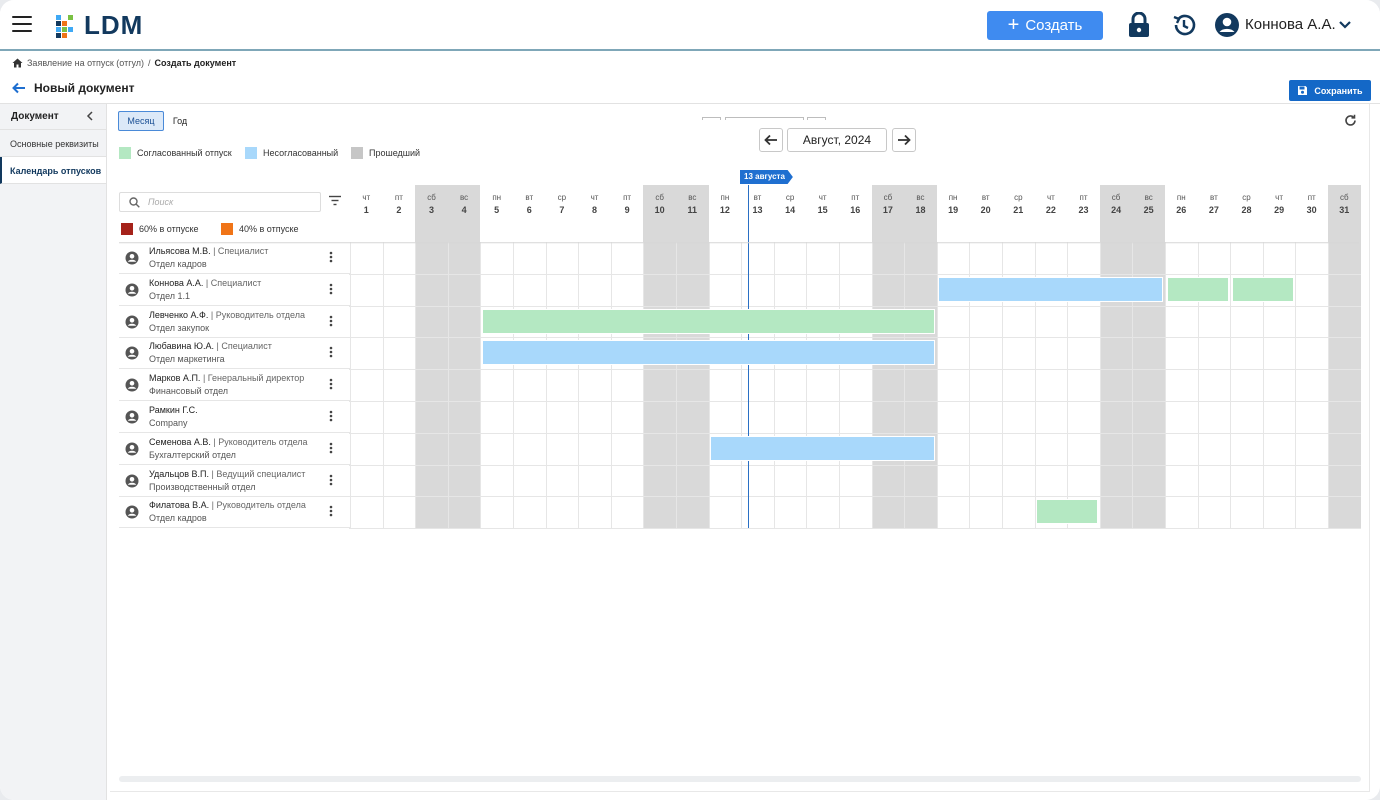  What do you see at coordinates (234, 417) in the screenshot?
I see `employee-row: Рамкин Г.С. Company` at bounding box center [234, 417].